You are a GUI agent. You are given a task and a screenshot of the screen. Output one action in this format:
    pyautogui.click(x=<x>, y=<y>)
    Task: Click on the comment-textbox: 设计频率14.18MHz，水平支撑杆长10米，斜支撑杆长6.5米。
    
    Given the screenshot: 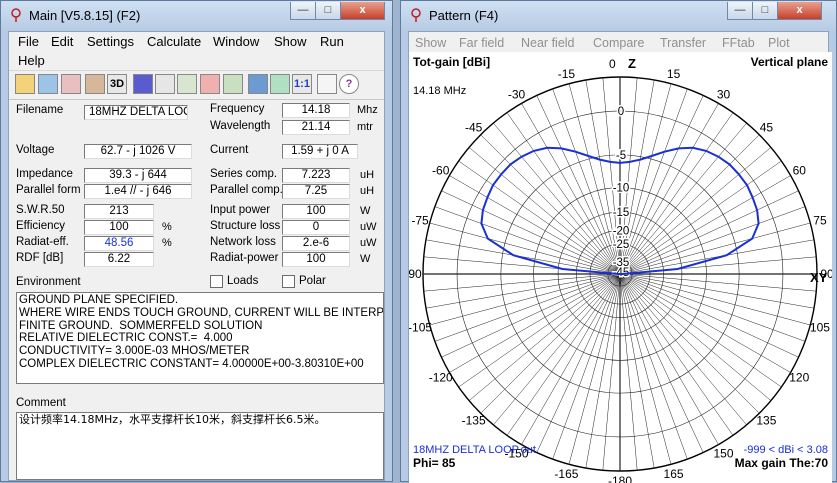 What is the action you would take?
    pyautogui.click(x=200, y=446)
    